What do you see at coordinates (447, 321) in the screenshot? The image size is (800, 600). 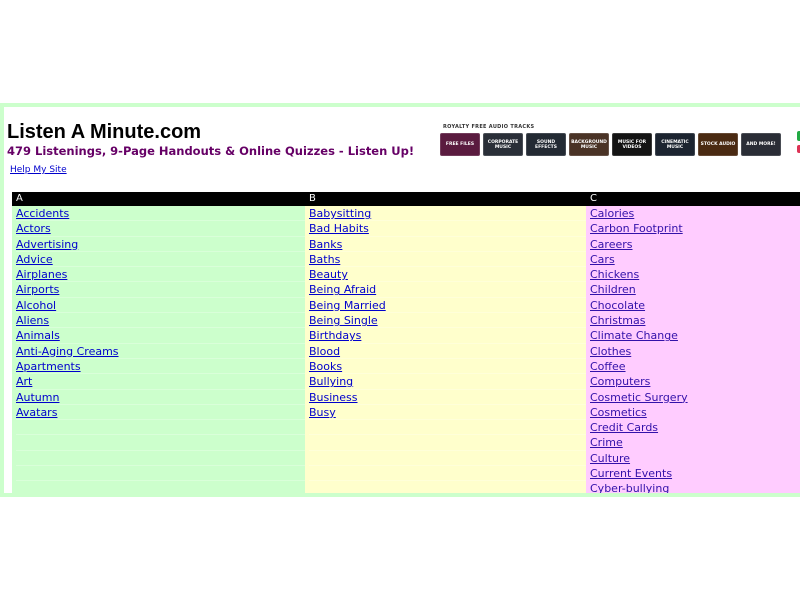 I see `list-item: Being Single` at bounding box center [447, 321].